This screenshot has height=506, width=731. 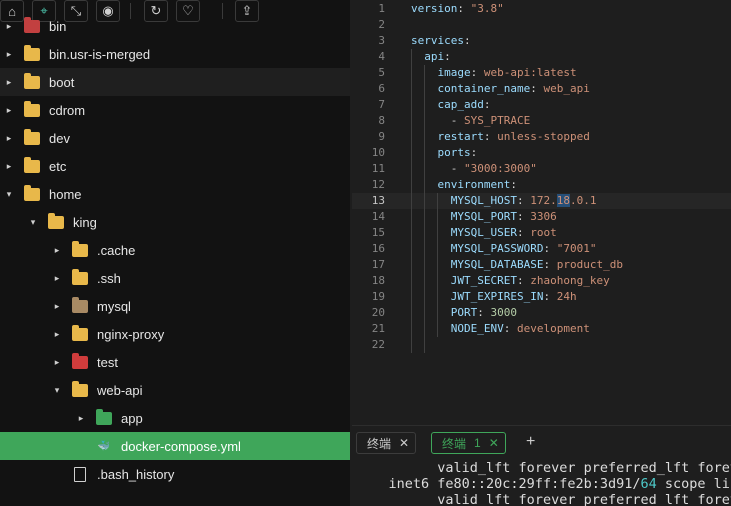 I want to click on code-text: MYSQL_DATABASE: product_db, so click(x=517, y=265).